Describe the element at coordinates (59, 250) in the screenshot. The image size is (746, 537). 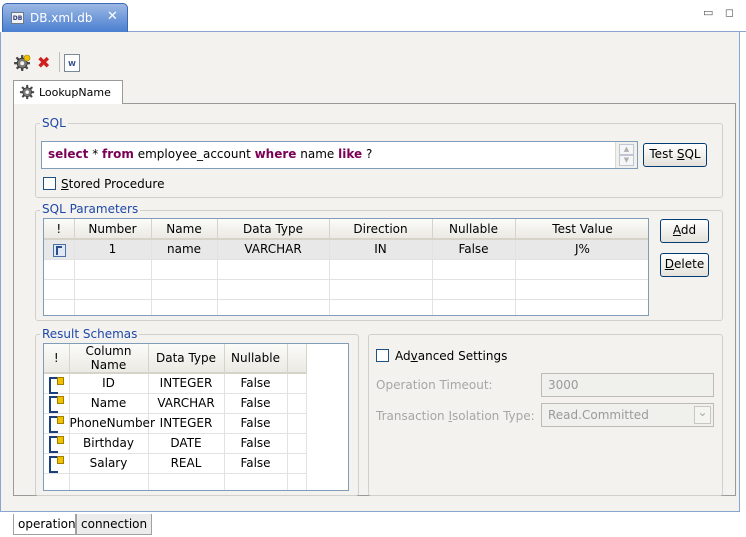
I see `parameter-icon` at that location.